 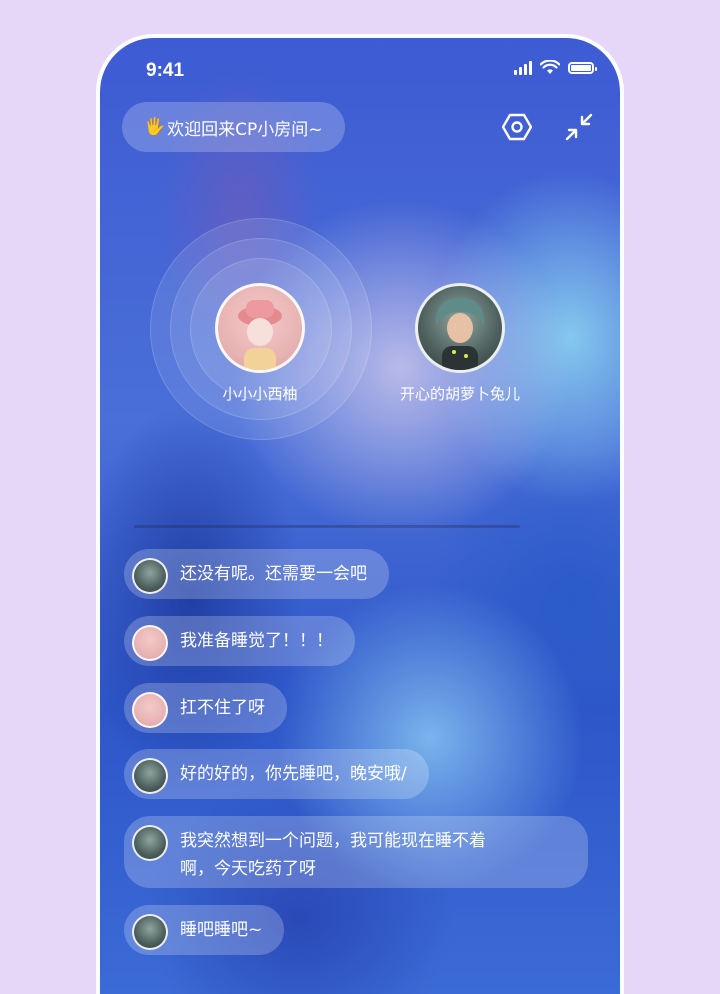 What do you see at coordinates (333, 841) in the screenshot?
I see `message-line: 我突然想到一个问题，我可能现在睡不着` at bounding box center [333, 841].